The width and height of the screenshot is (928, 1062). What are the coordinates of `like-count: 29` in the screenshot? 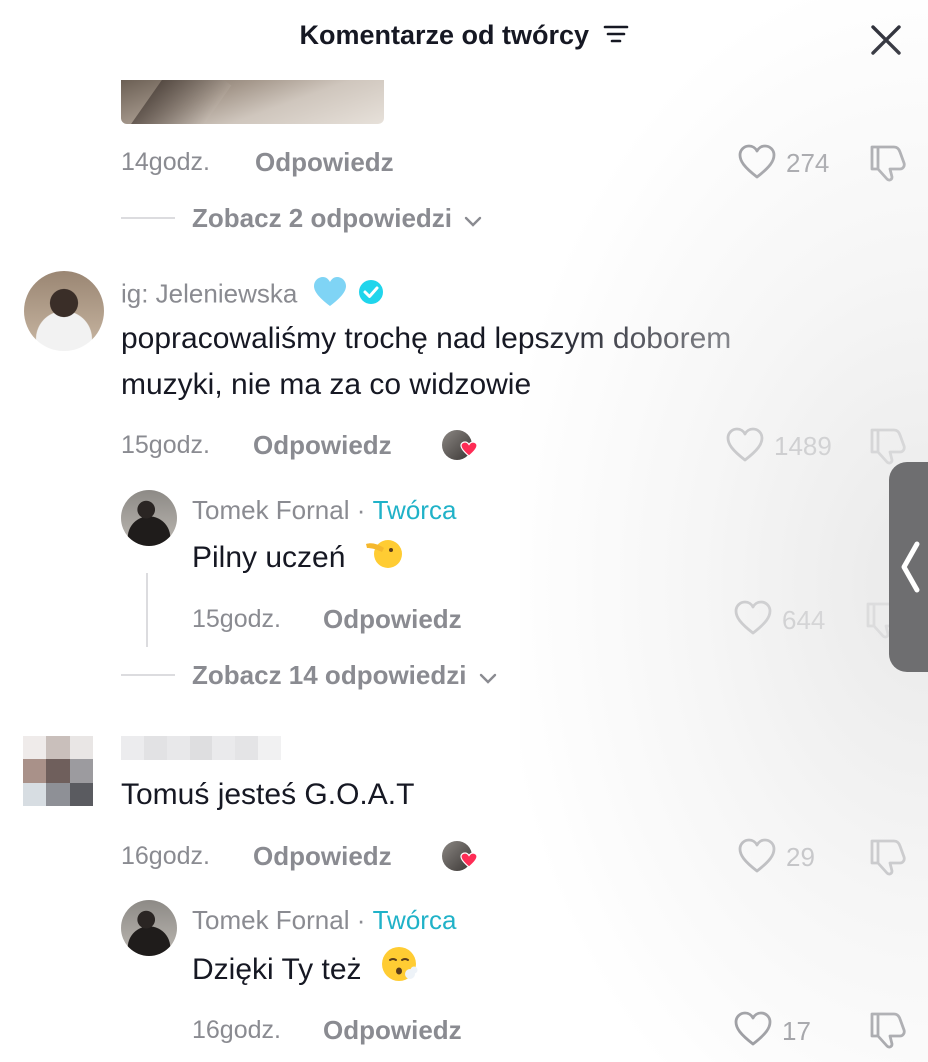 It's located at (800, 857).